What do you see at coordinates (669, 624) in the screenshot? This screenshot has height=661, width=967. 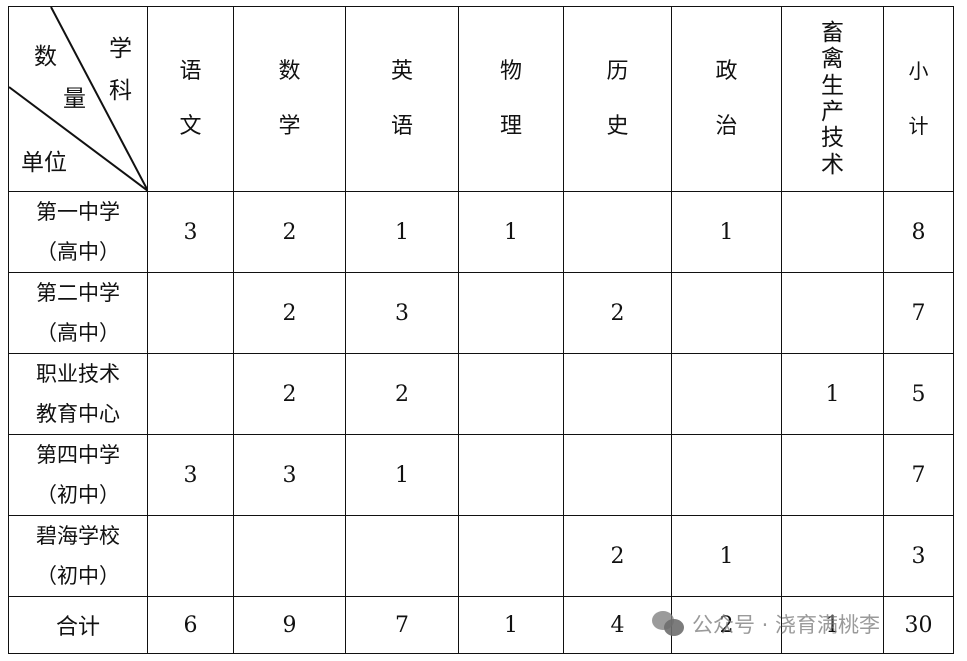 I see `wechat-icon` at bounding box center [669, 624].